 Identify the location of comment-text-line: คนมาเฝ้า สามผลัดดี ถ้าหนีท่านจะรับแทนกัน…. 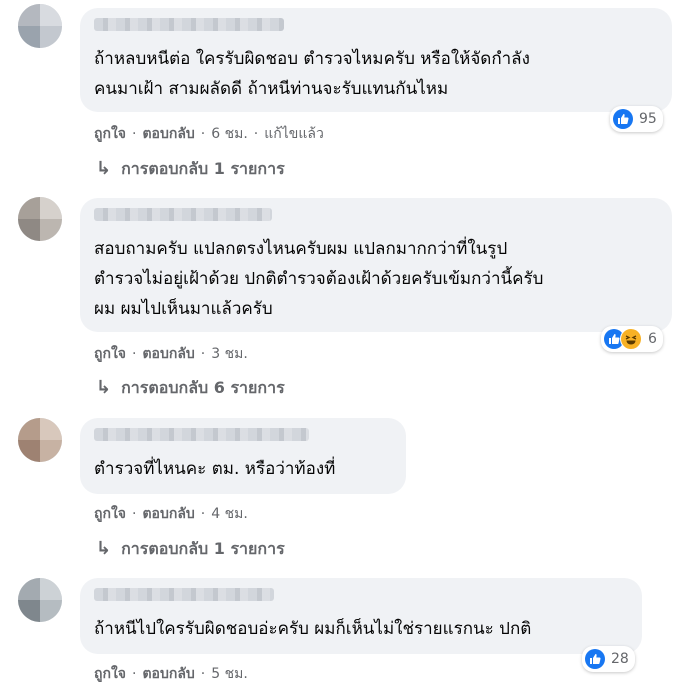
(271, 89).